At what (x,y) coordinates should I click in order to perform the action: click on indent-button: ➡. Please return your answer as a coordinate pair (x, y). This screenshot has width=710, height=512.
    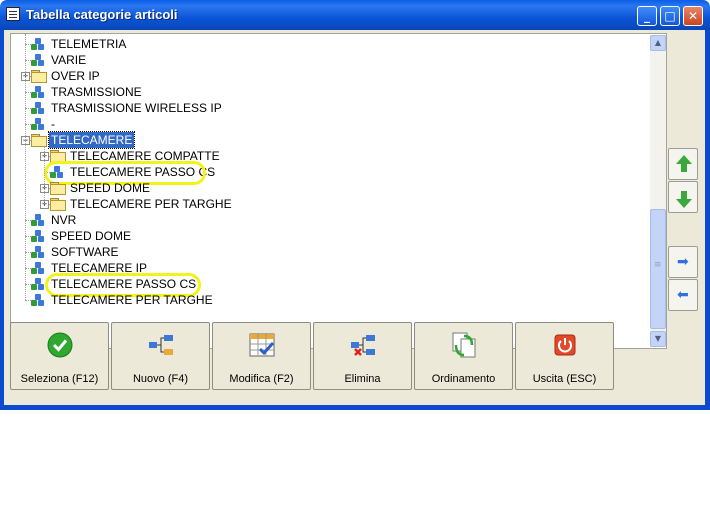
    Looking at the image, I should click on (683, 262).